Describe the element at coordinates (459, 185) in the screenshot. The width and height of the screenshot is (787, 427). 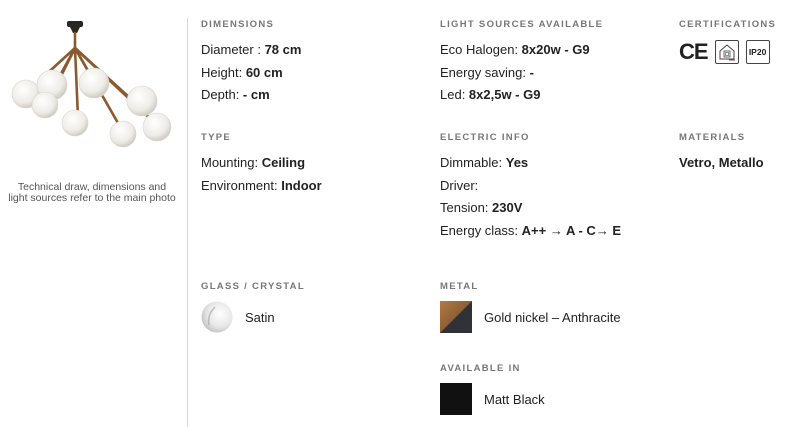
I see `spec-row-driver: Driver:` at that location.